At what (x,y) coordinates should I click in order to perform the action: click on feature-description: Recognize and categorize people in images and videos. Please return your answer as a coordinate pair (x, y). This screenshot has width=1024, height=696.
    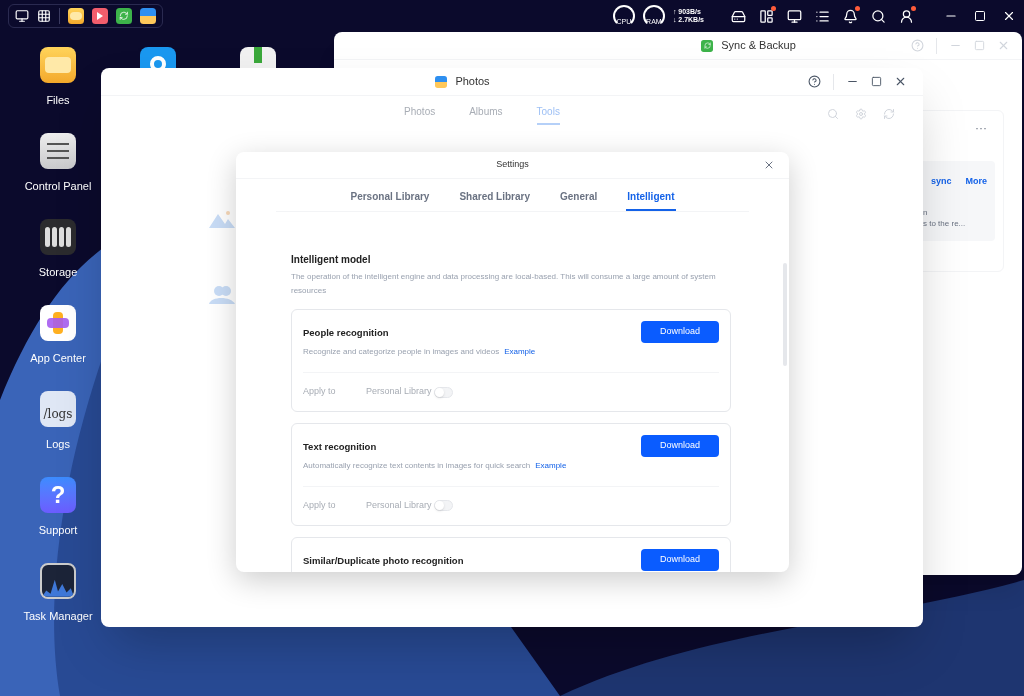
    Looking at the image, I should click on (401, 352).